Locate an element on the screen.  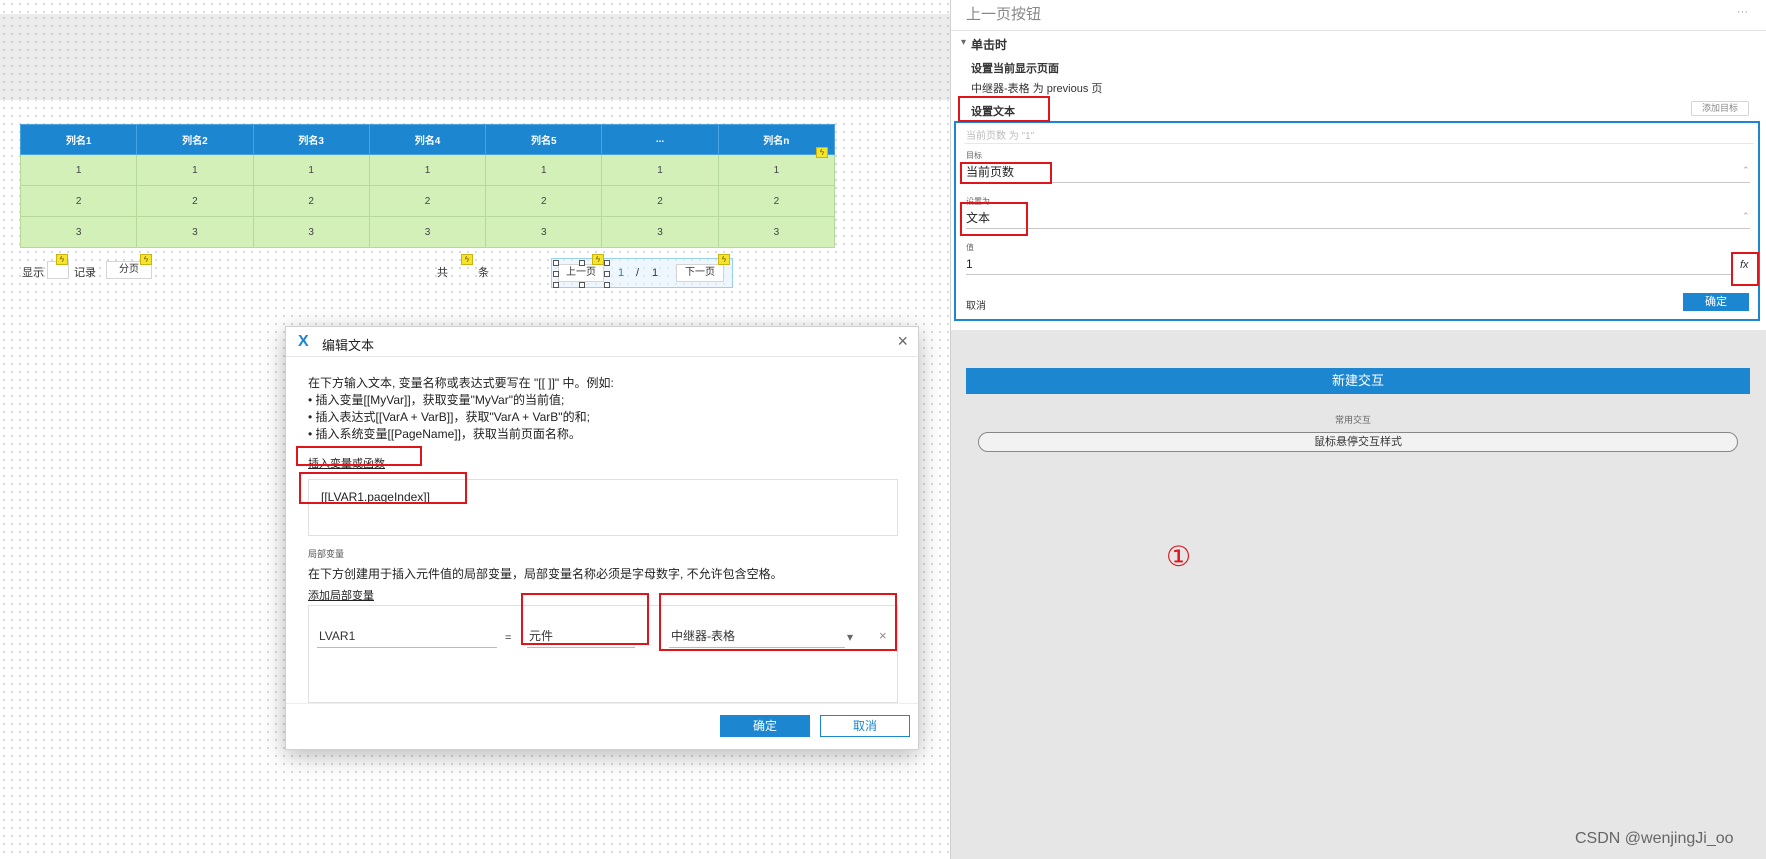
equals-sign: = is located at coordinates (508, 638).